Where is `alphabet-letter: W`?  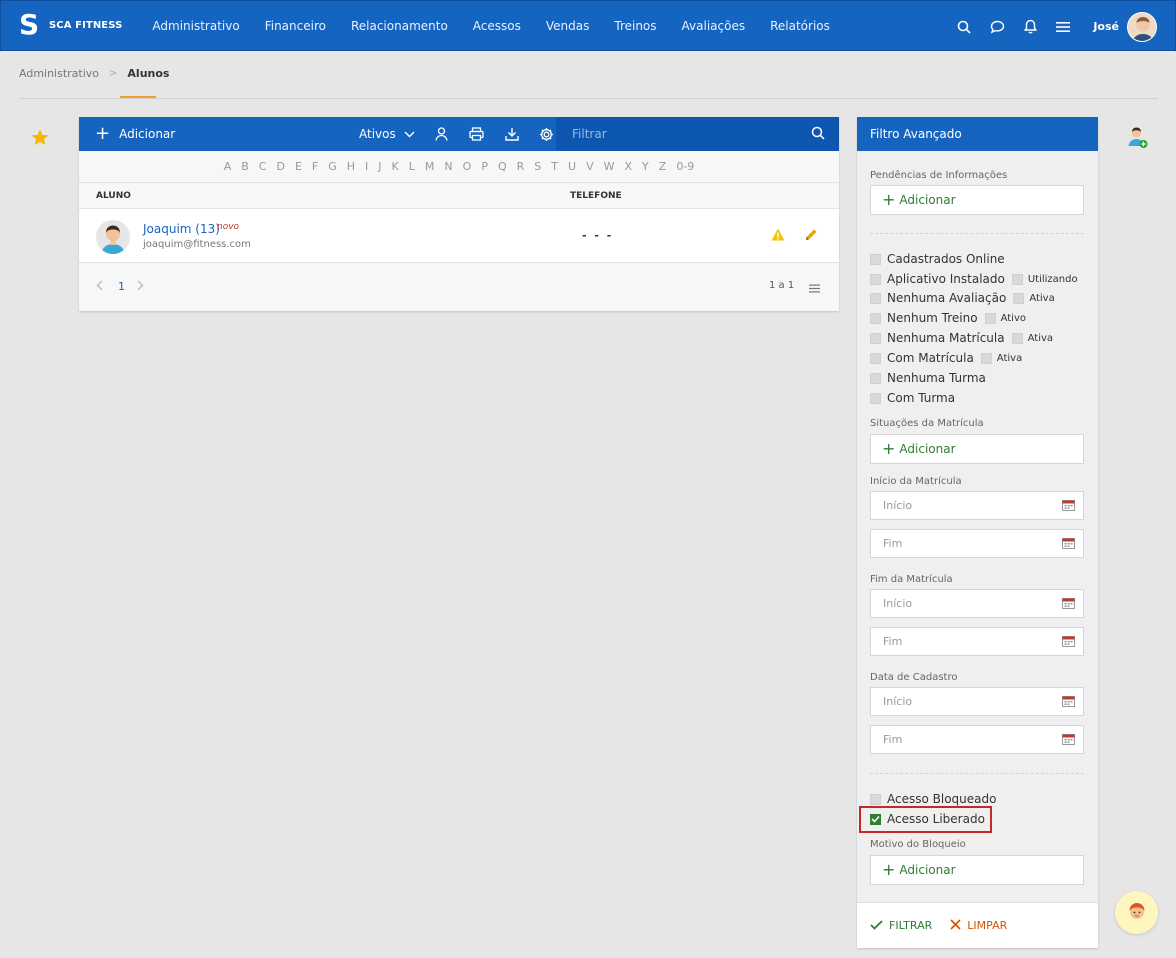 alphabet-letter: W is located at coordinates (609, 166).